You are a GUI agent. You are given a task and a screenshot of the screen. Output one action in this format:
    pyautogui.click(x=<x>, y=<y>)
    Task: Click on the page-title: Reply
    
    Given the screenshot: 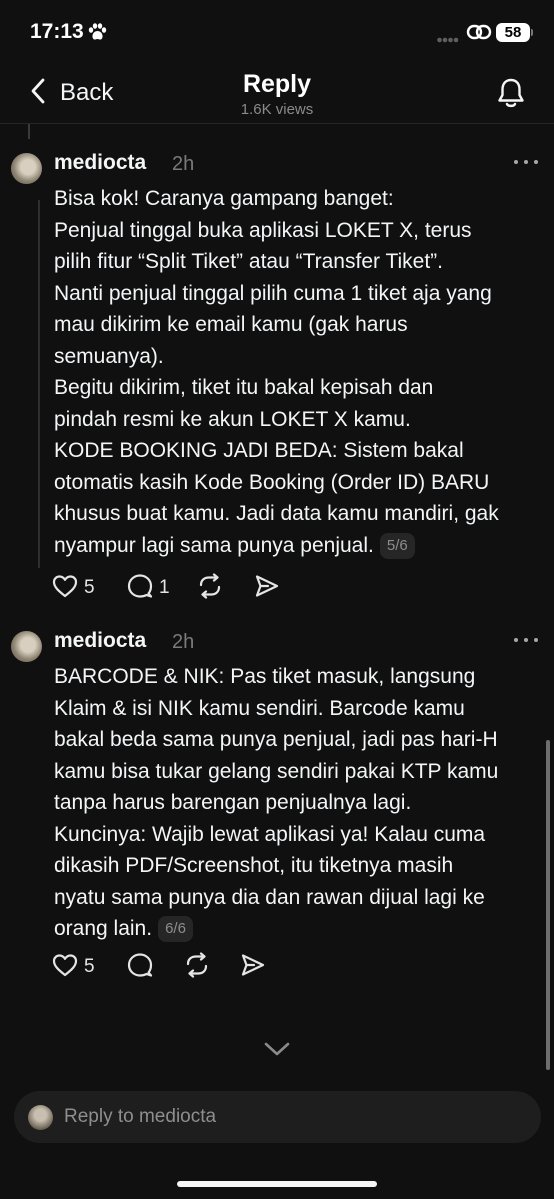 What is the action you would take?
    pyautogui.click(x=277, y=84)
    